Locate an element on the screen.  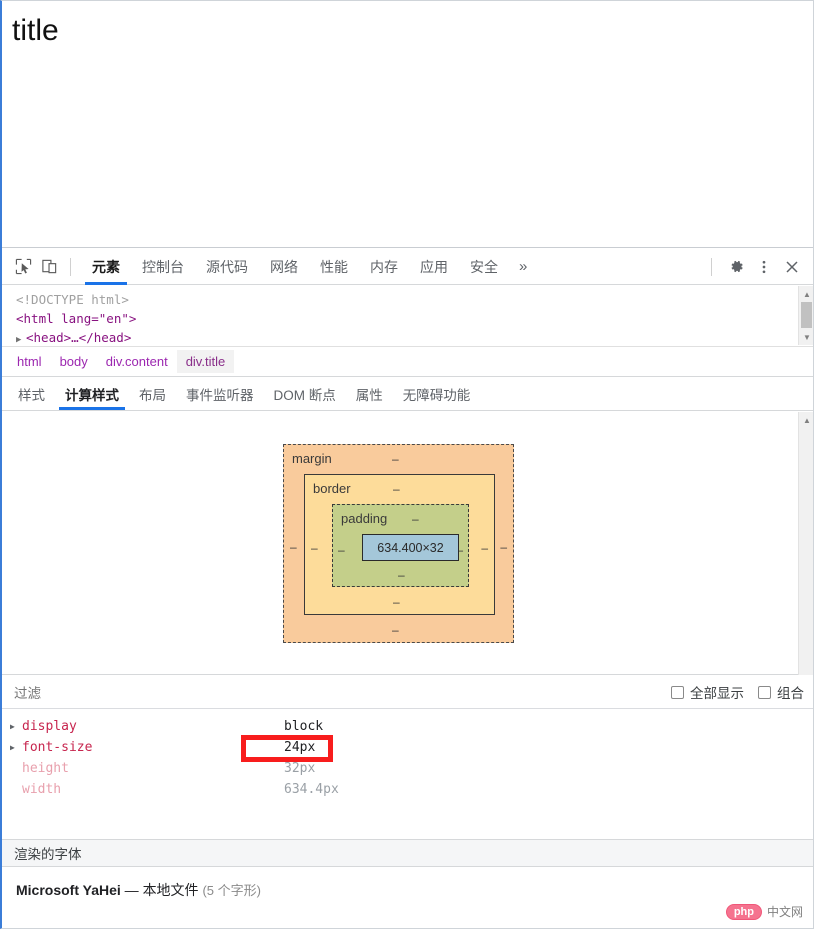
tab-memory: 内存 is located at coordinates (384, 267).